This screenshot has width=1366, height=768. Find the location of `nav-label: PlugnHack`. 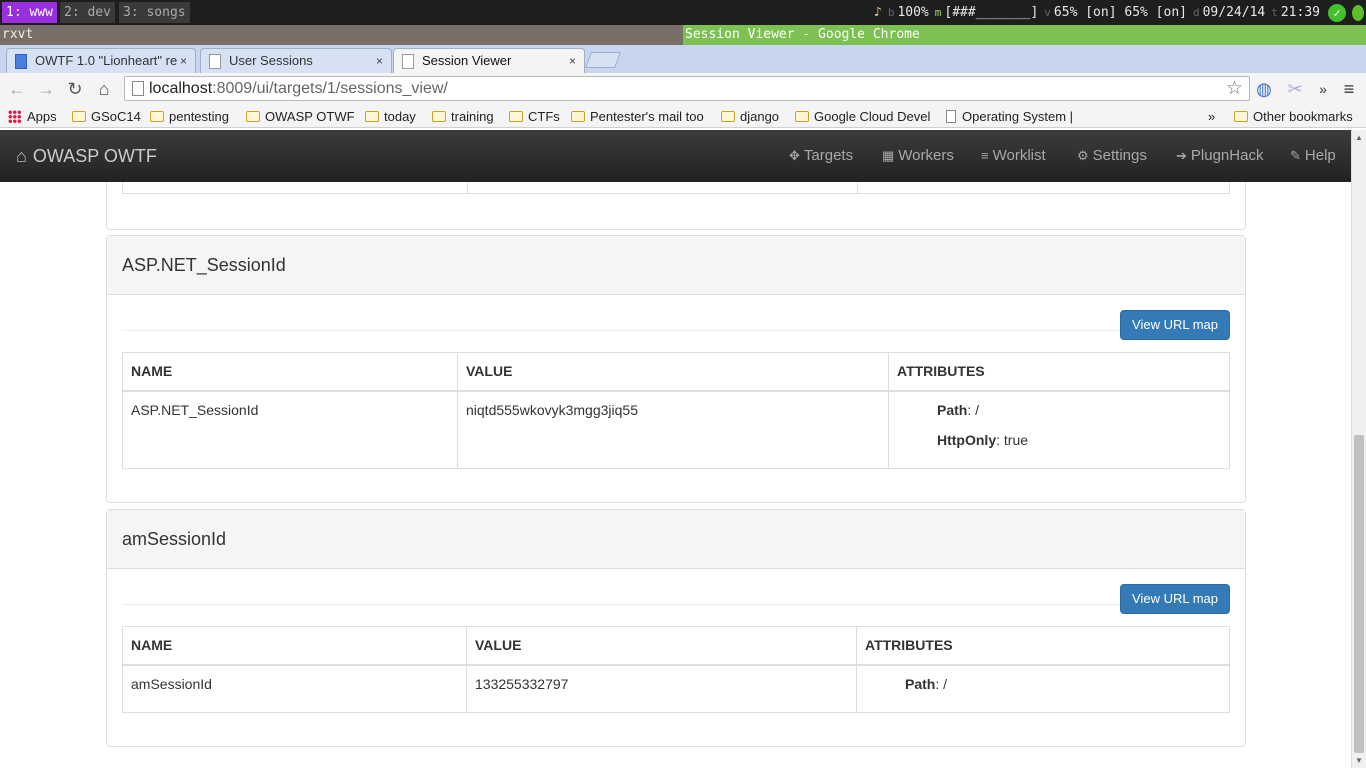

nav-label: PlugnHack is located at coordinates (1227, 155).